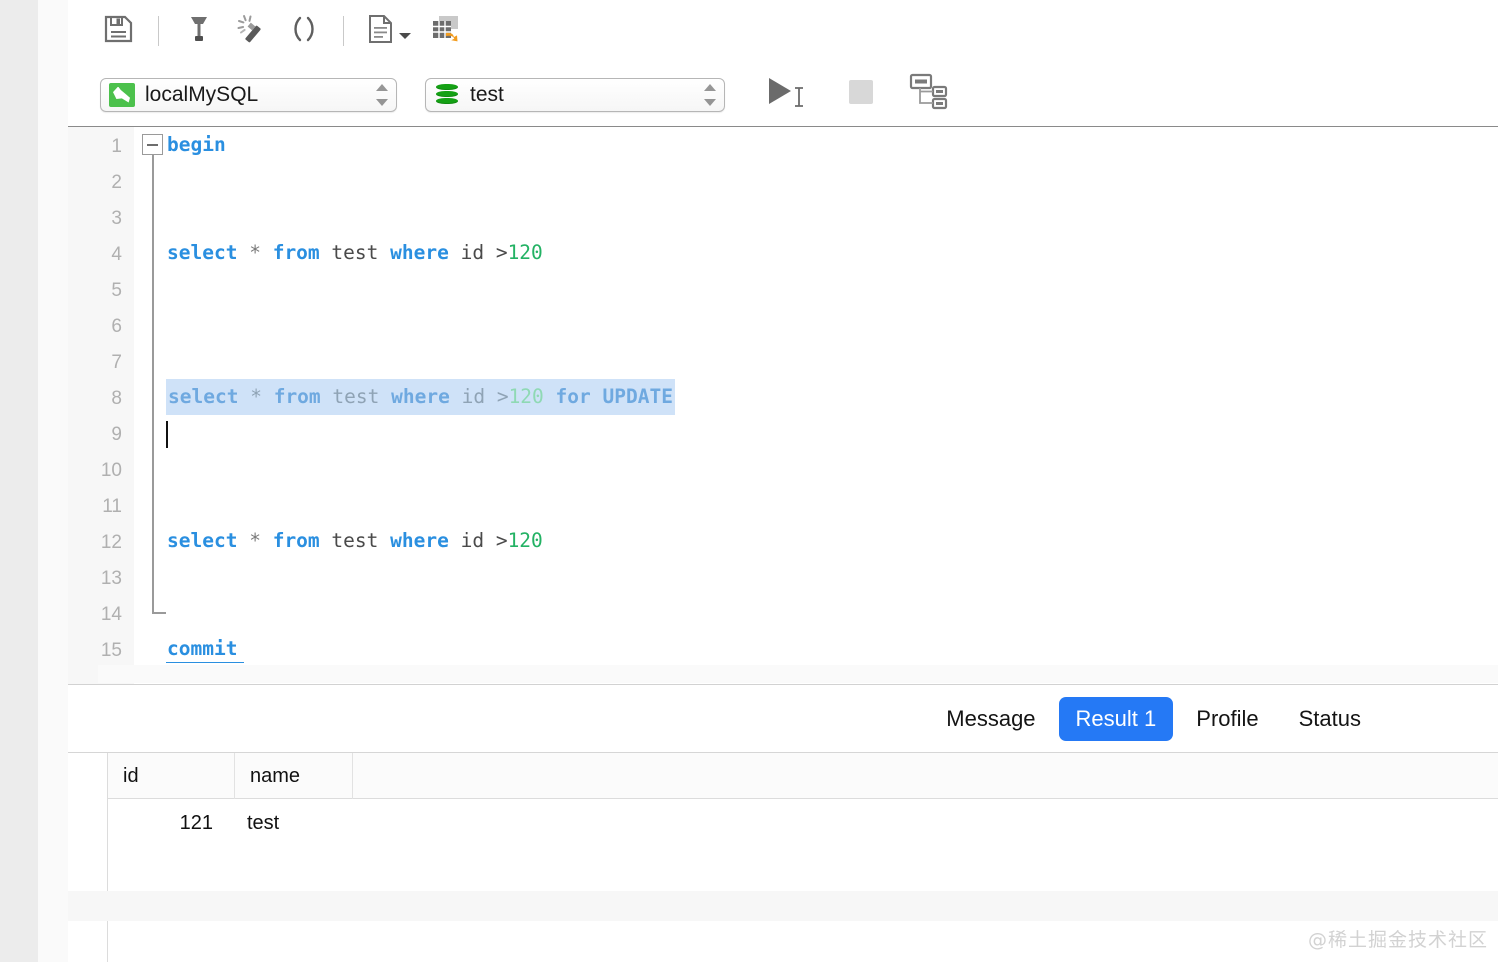 The width and height of the screenshot is (1498, 962). I want to click on results-tabbar: Message Result 1 Profile Status, so click(783, 719).